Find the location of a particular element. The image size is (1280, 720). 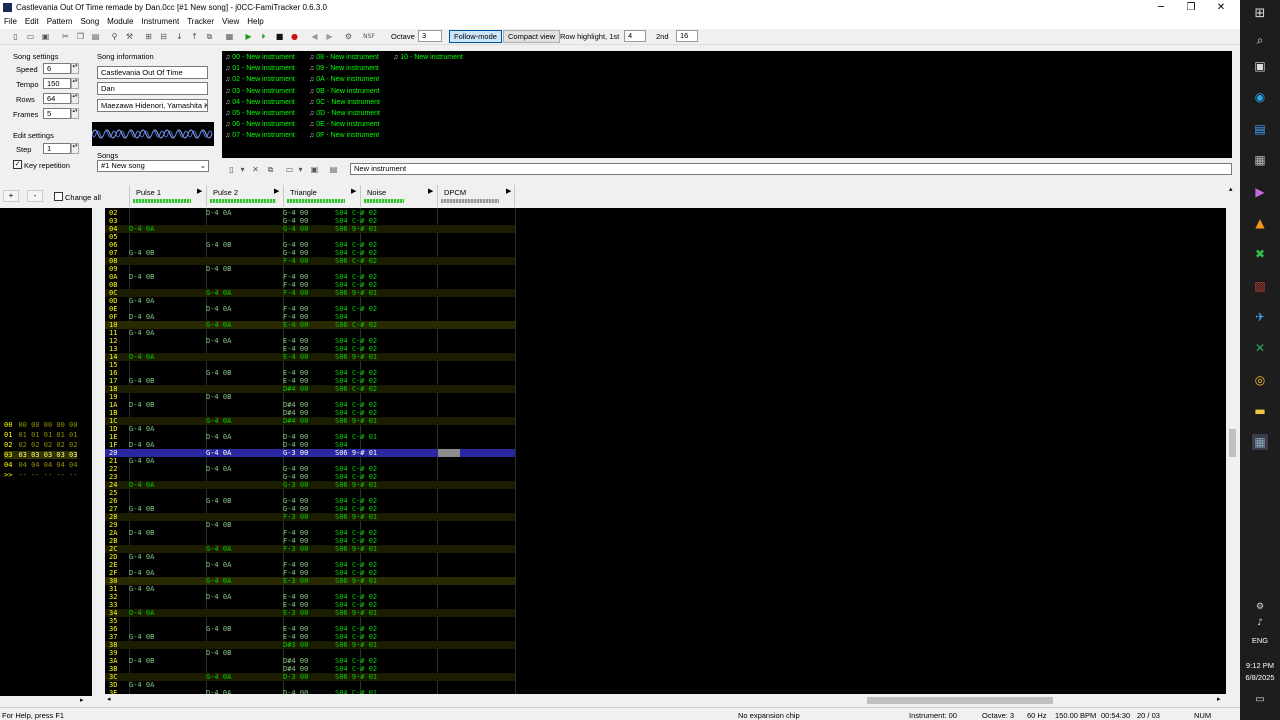

frame-row: >> -- -- -- -- -- is located at coordinates (40, 475).